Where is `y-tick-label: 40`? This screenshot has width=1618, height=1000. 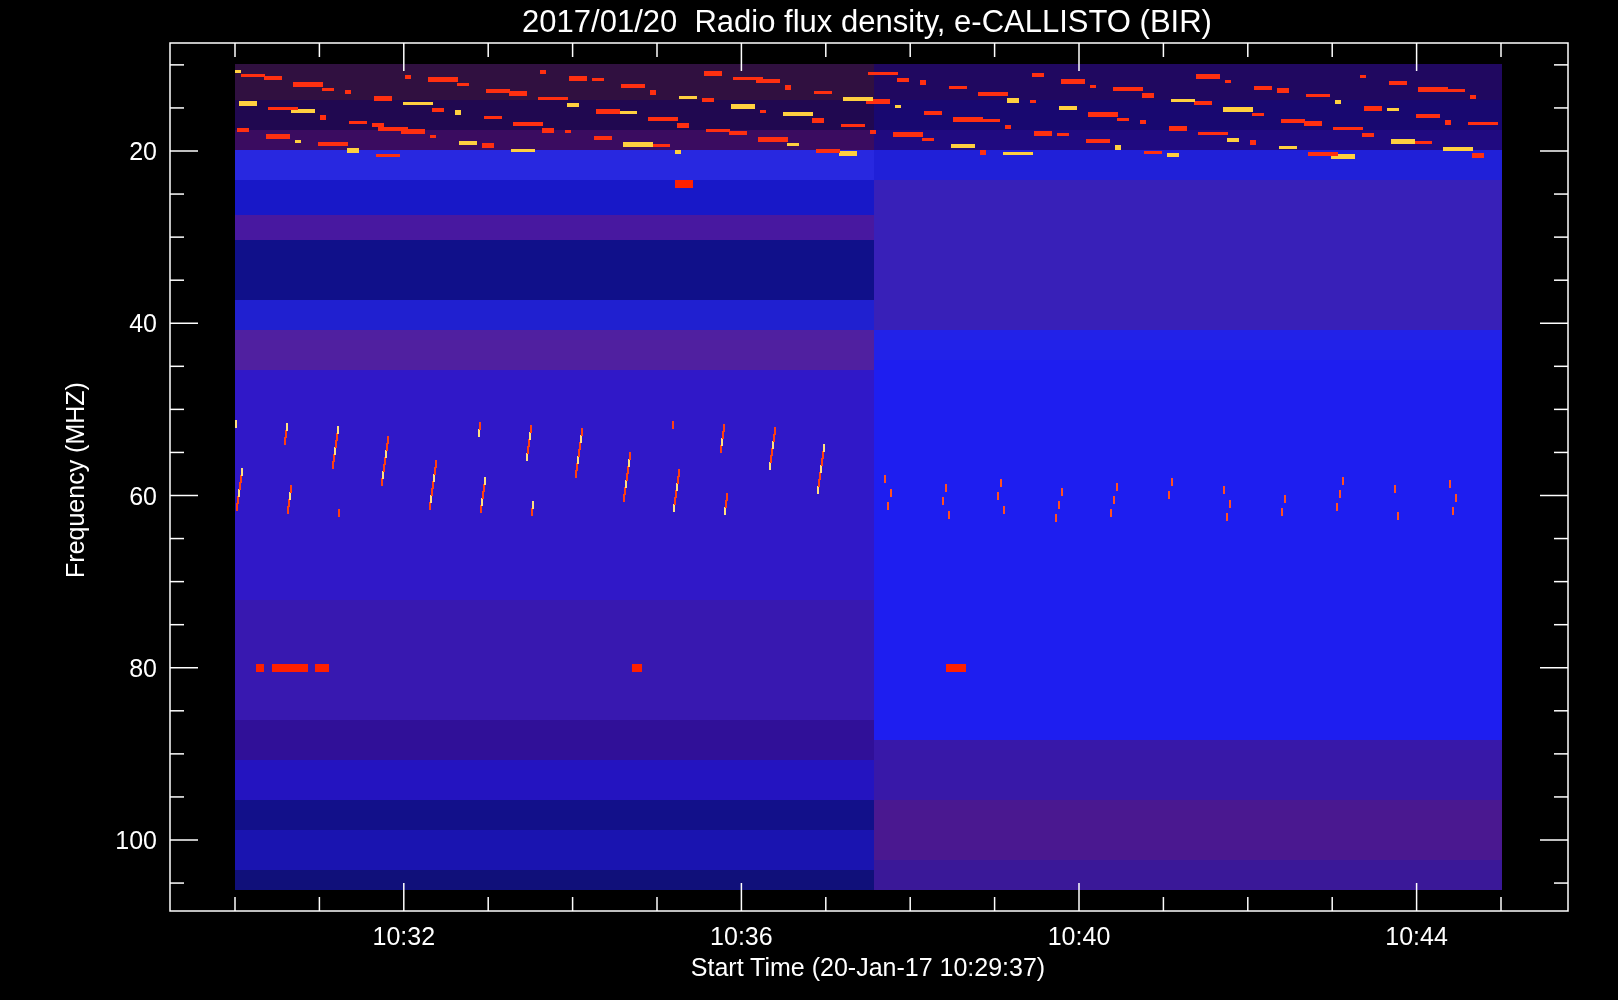
y-tick-label: 40 is located at coordinates (143, 323).